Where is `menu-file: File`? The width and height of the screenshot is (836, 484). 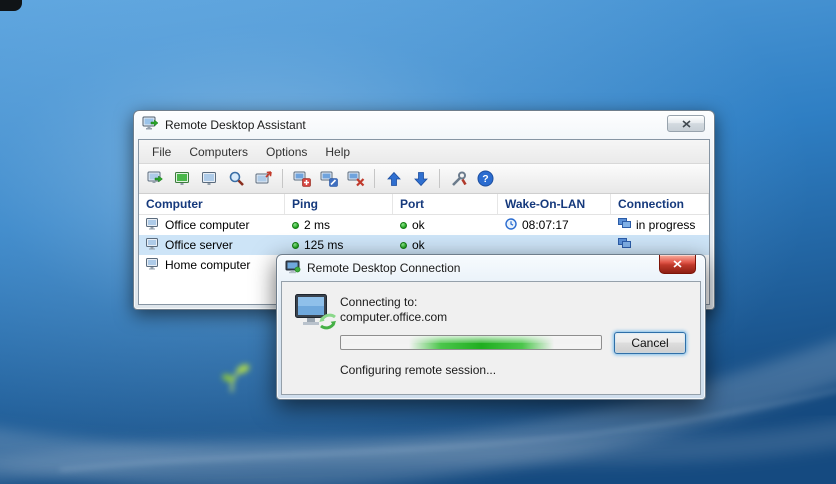
menu-file: File is located at coordinates (161, 152).